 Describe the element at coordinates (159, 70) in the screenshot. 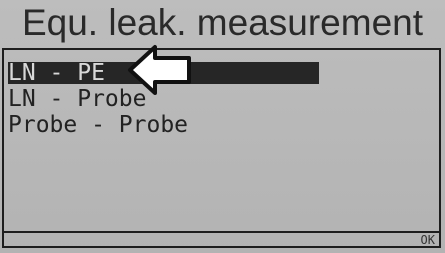

I see `left-arrow-icon` at that location.